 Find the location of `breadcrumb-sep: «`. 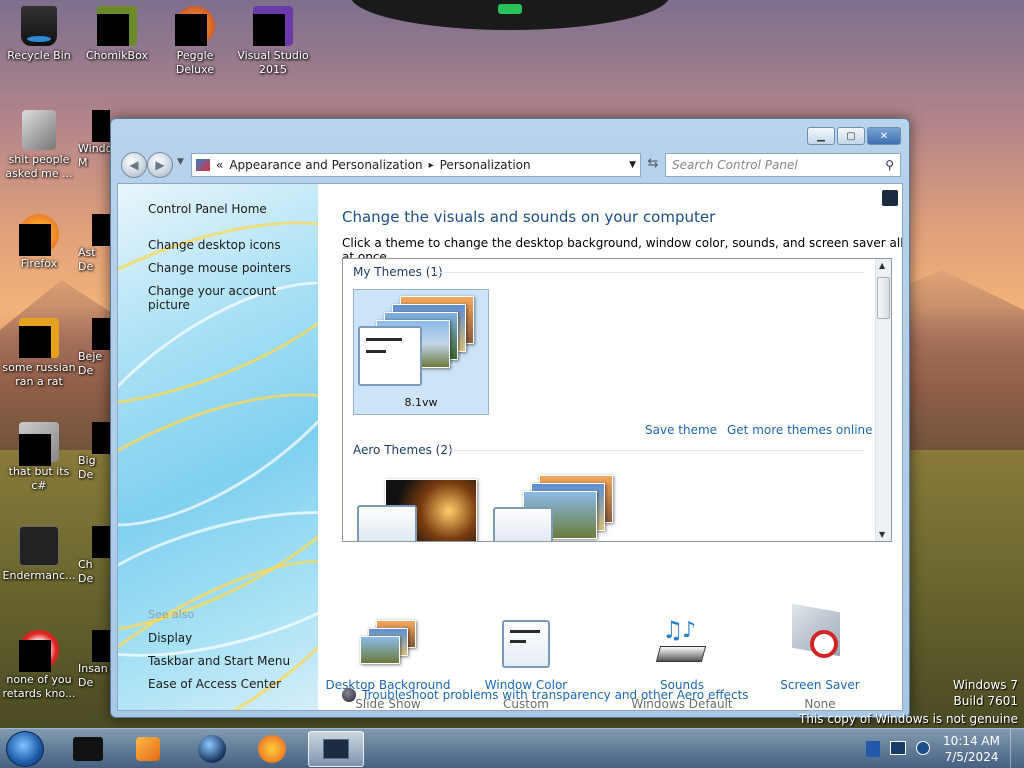

breadcrumb-sep: « is located at coordinates (220, 165).